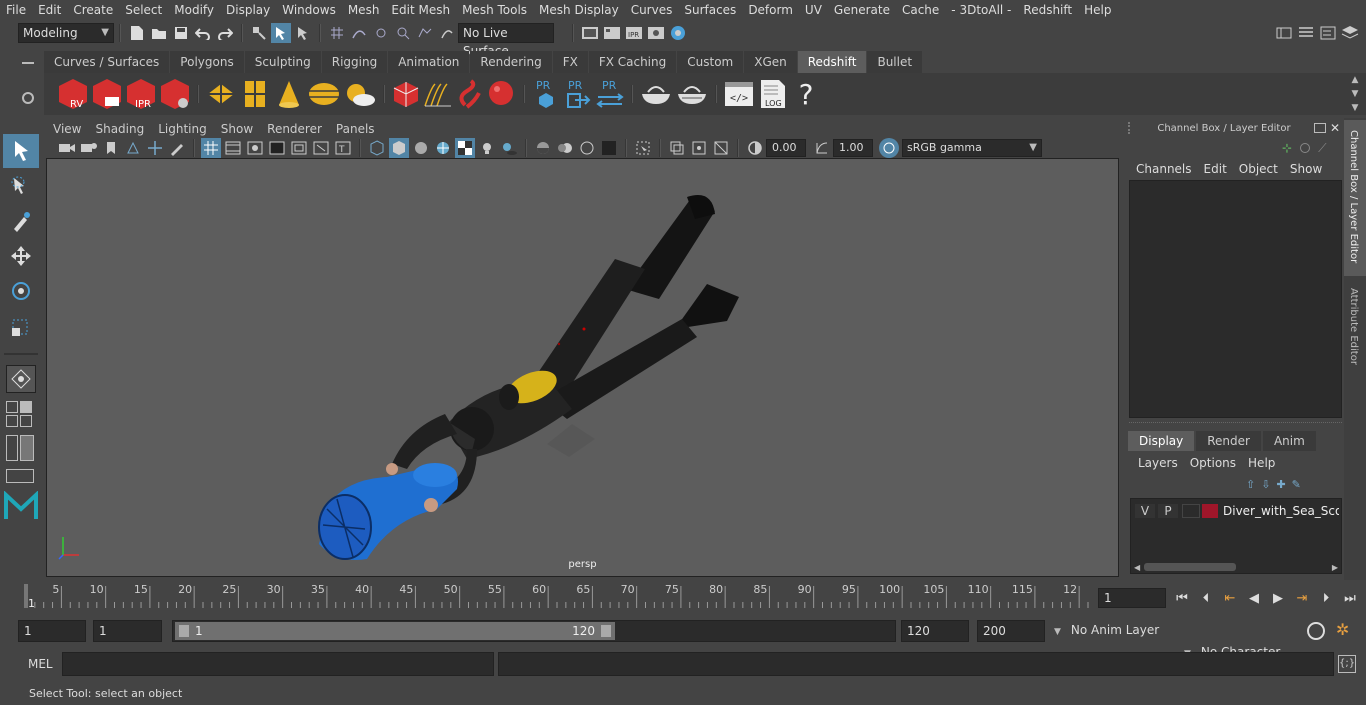 This screenshot has width=1366, height=705. I want to click on textured-icon, so click(465, 148).